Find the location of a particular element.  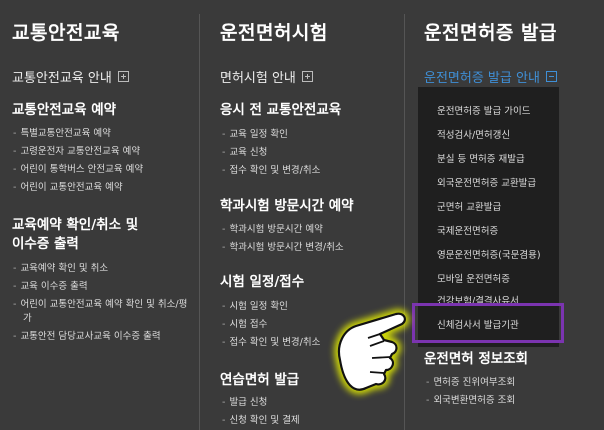

list-item: - 발급 신청 is located at coordinates (261, 403).